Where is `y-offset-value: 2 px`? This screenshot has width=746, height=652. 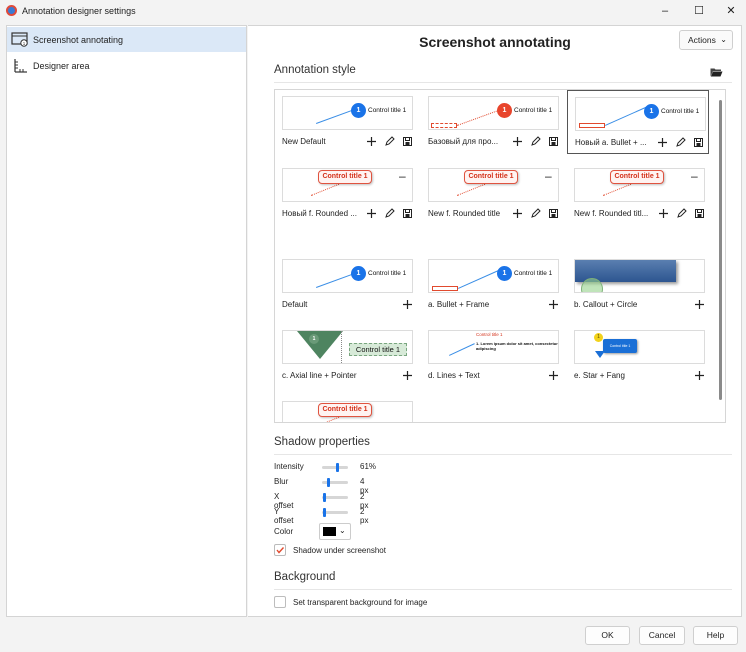 y-offset-value: 2 px is located at coordinates (364, 516).